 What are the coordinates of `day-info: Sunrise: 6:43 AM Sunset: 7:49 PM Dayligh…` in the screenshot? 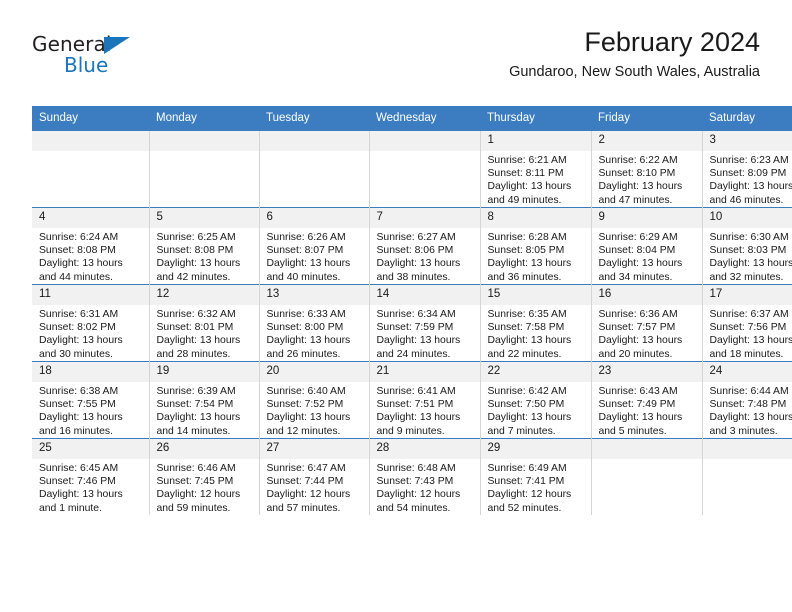 It's located at (647, 410).